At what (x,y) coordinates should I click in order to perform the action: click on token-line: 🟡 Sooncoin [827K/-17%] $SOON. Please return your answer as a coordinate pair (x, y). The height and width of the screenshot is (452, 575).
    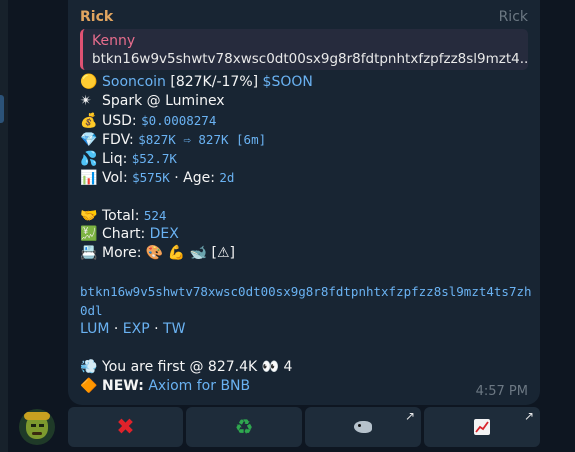
    Looking at the image, I should click on (306, 82).